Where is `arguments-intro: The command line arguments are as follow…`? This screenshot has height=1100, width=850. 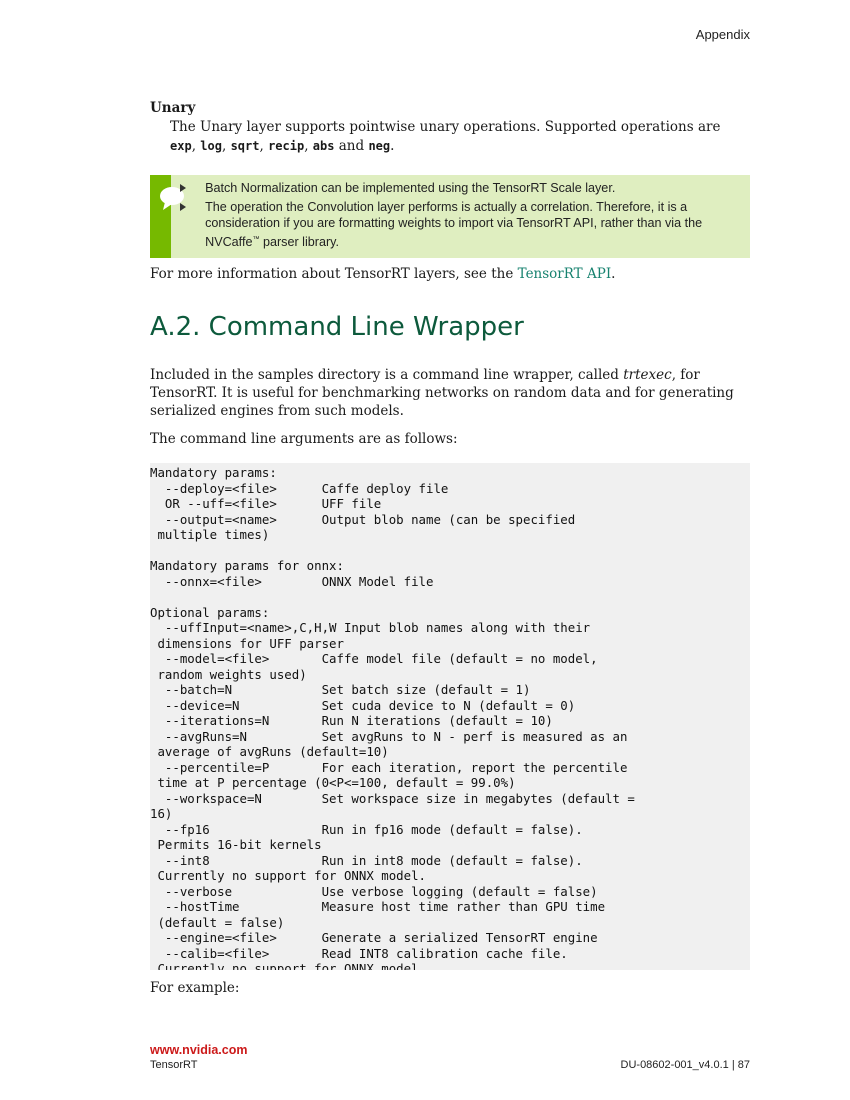
arguments-intro: The command line arguments are as follow… is located at coordinates (304, 439).